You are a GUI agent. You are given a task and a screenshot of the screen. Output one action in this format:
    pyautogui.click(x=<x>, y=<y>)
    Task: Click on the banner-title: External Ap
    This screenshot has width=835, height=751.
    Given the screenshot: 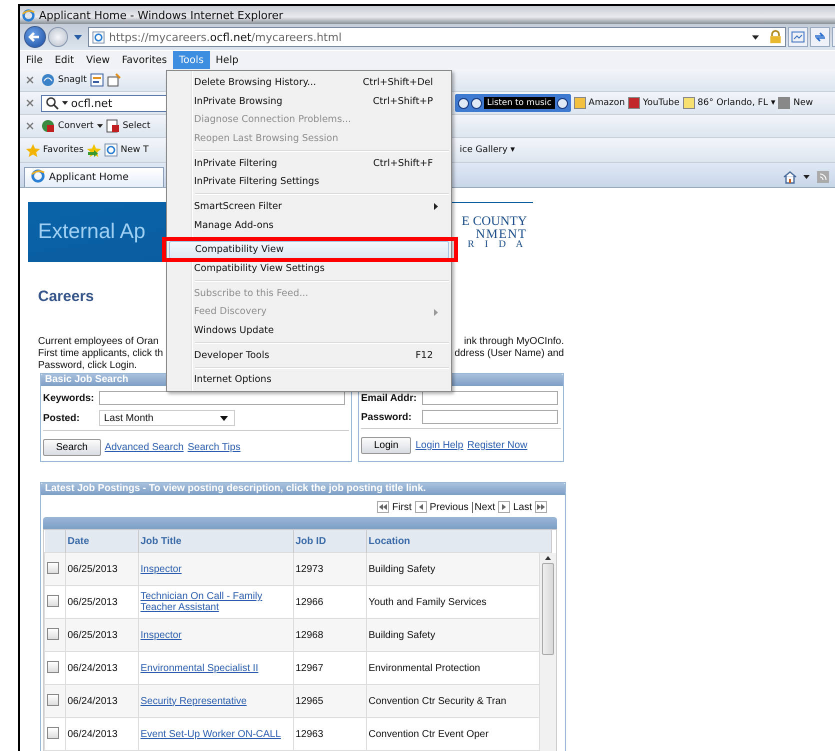 What is the action you would take?
    pyautogui.click(x=92, y=232)
    